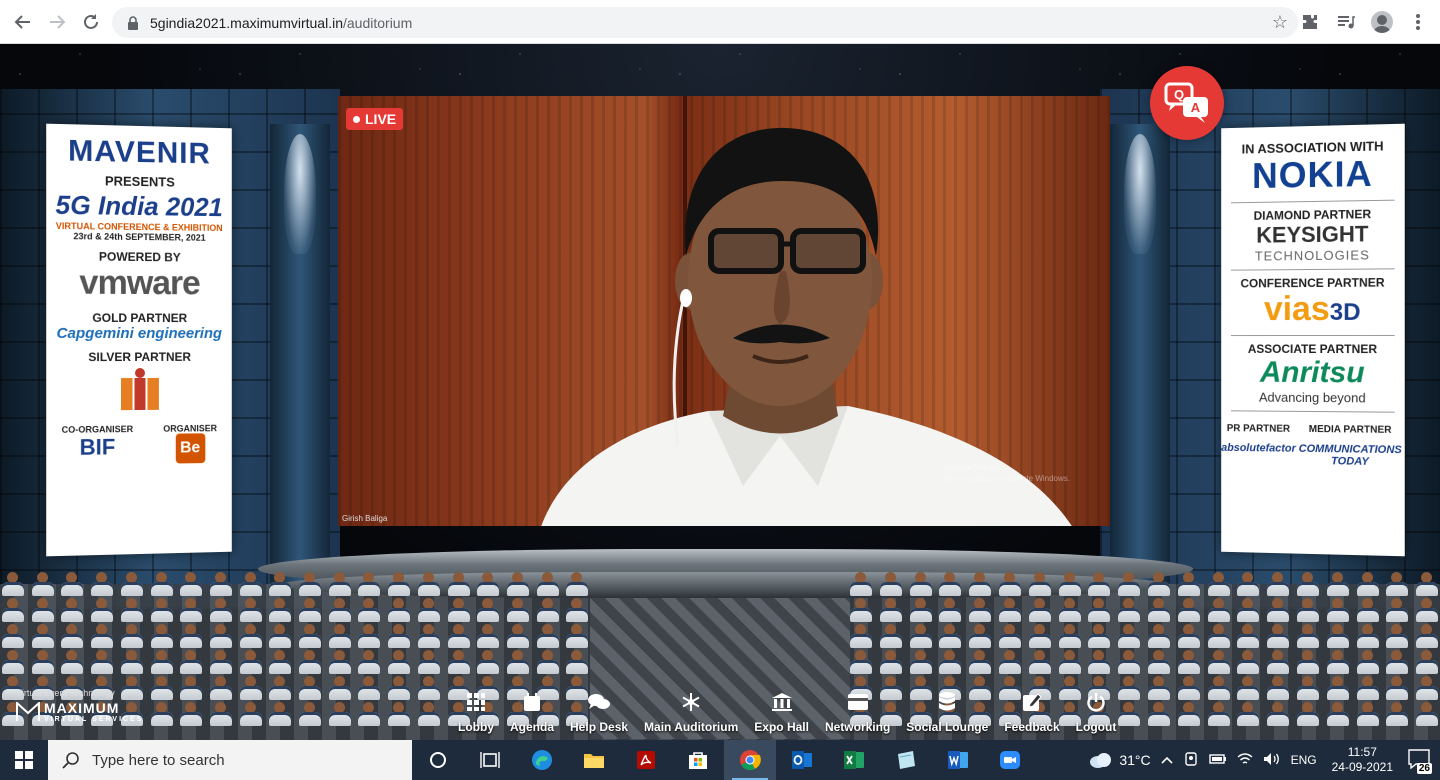 Image resolution: width=1440 pixels, height=780 pixels. Describe the element at coordinates (91, 22) in the screenshot. I see `reload-button` at that location.